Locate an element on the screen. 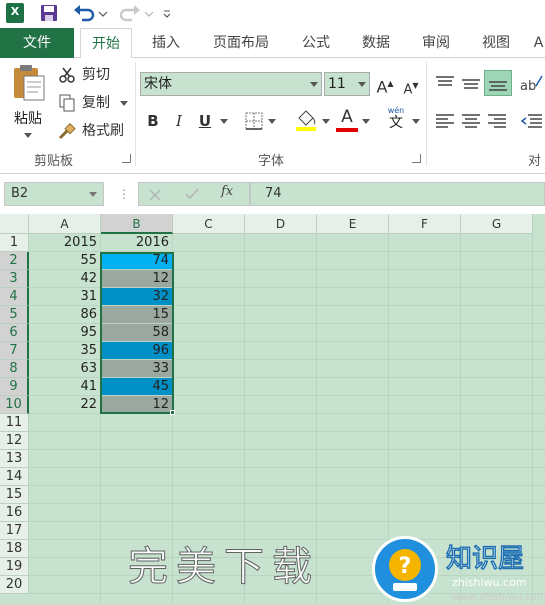  cell-a4: 31 is located at coordinates (65, 297).